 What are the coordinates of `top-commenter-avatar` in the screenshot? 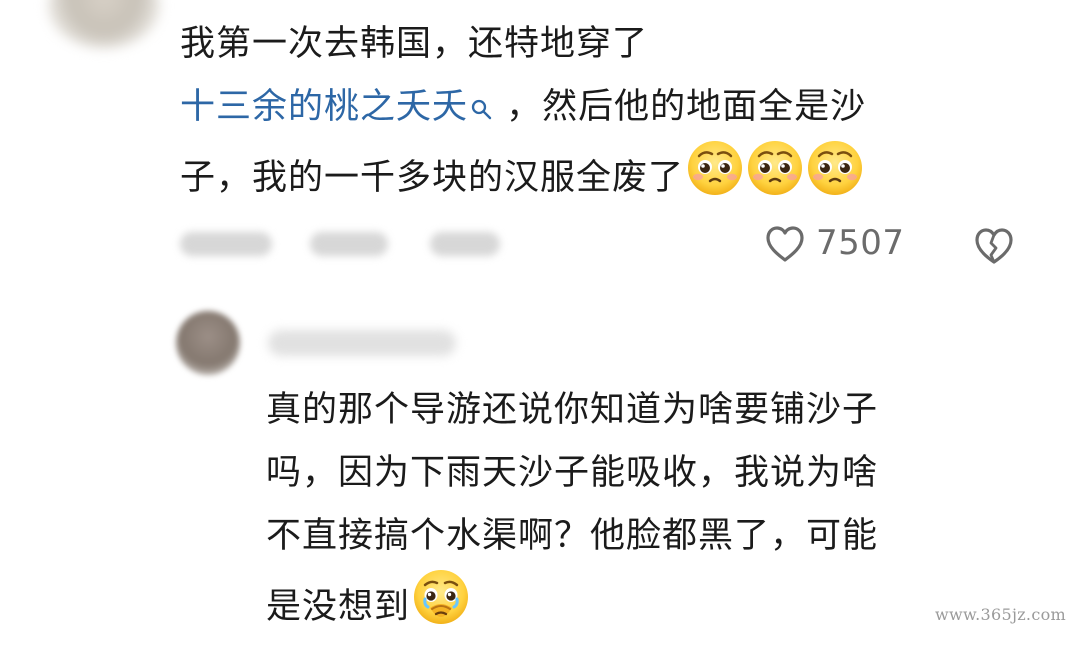 It's located at (104, 24).